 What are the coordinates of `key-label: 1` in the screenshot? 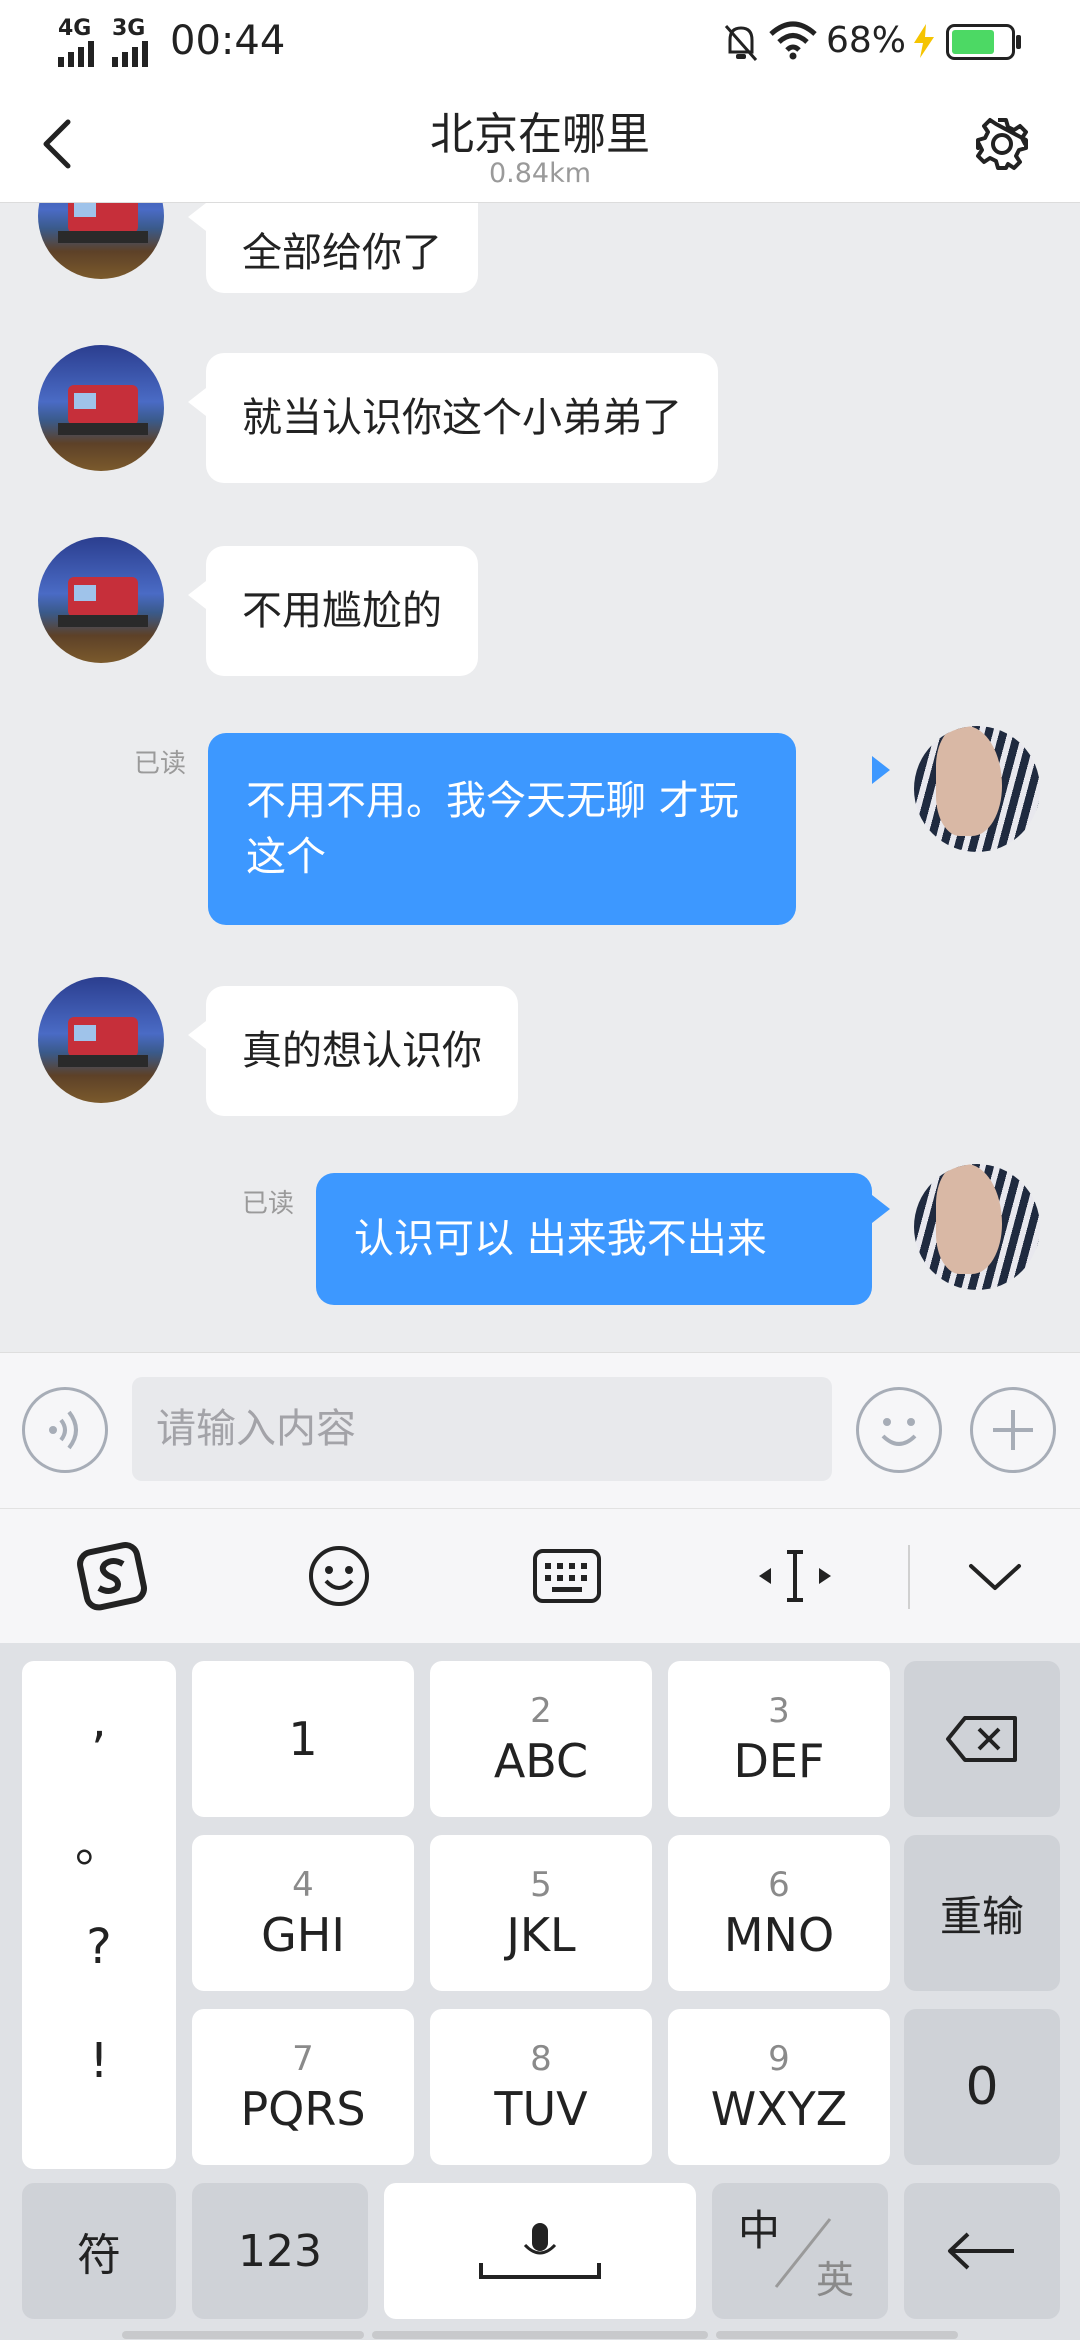 It's located at (303, 1739).